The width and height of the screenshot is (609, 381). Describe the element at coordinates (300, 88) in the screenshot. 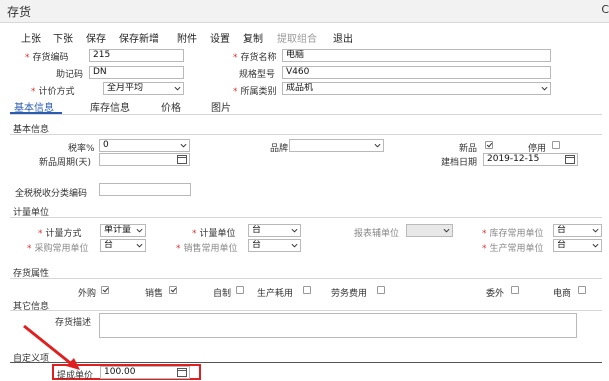

I see `category-value: 成品机` at that location.